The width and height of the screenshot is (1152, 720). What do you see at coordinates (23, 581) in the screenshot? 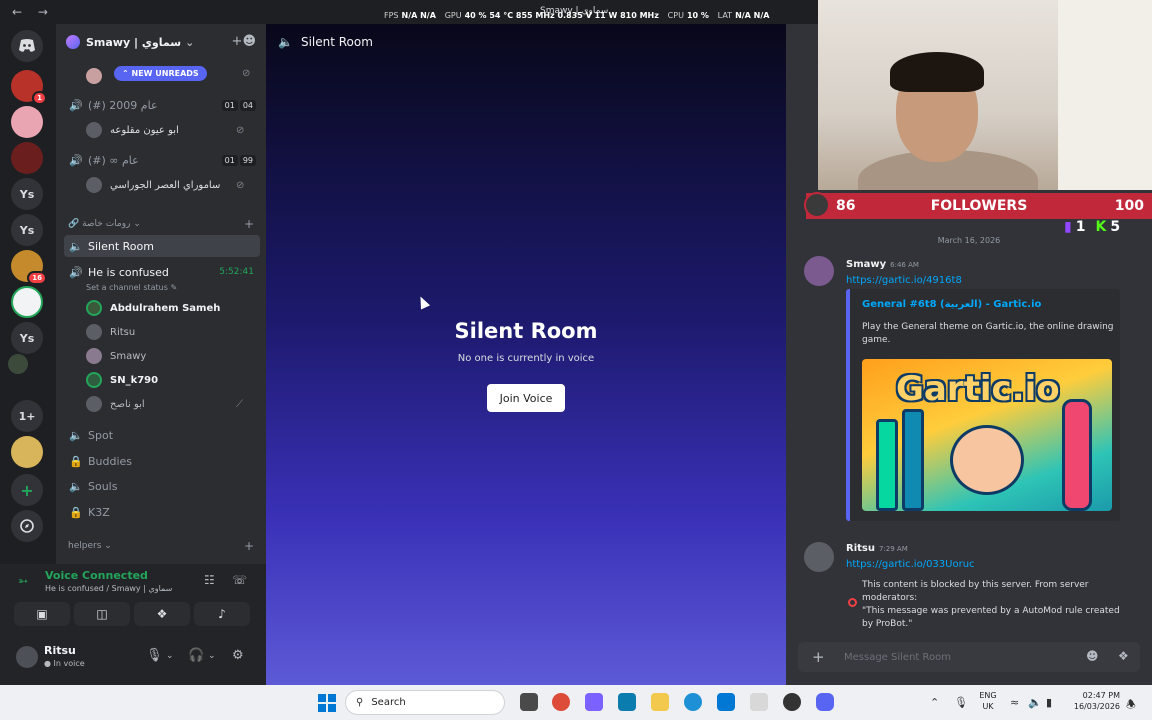
I see `signal-icon: ➳` at bounding box center [23, 581].